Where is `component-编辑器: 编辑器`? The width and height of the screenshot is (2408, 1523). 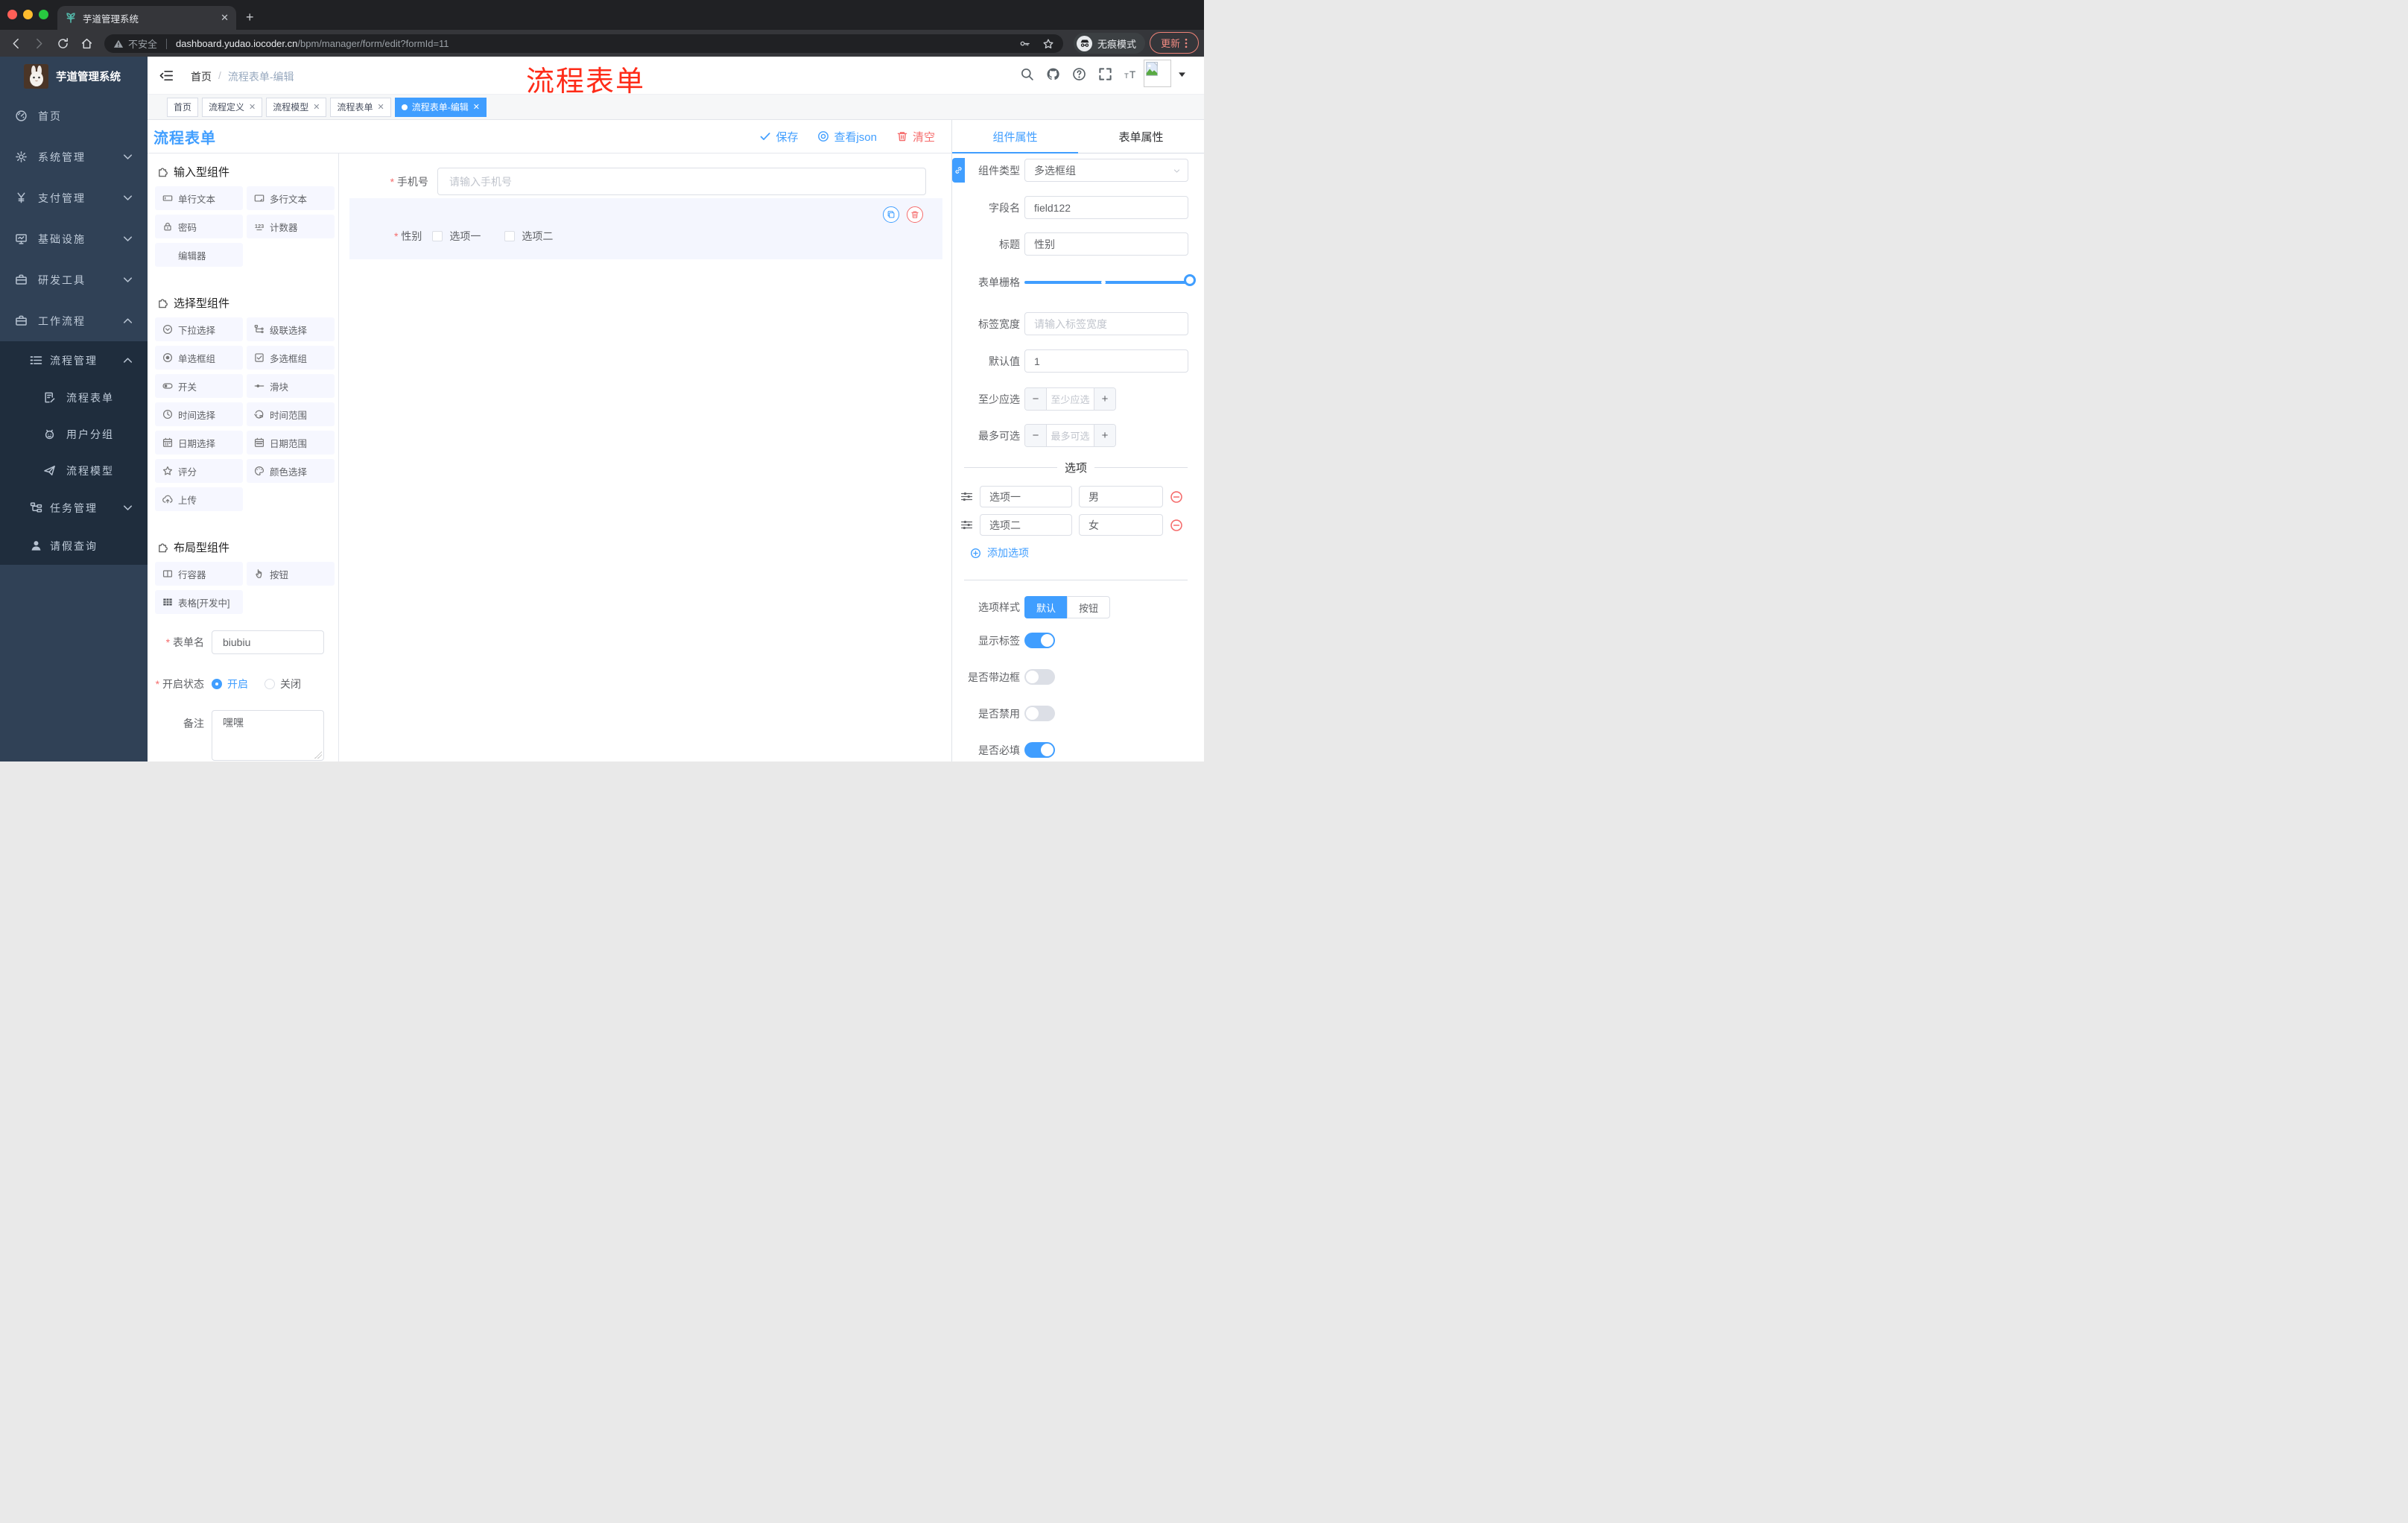
component-编辑器: 编辑器 is located at coordinates (199, 255).